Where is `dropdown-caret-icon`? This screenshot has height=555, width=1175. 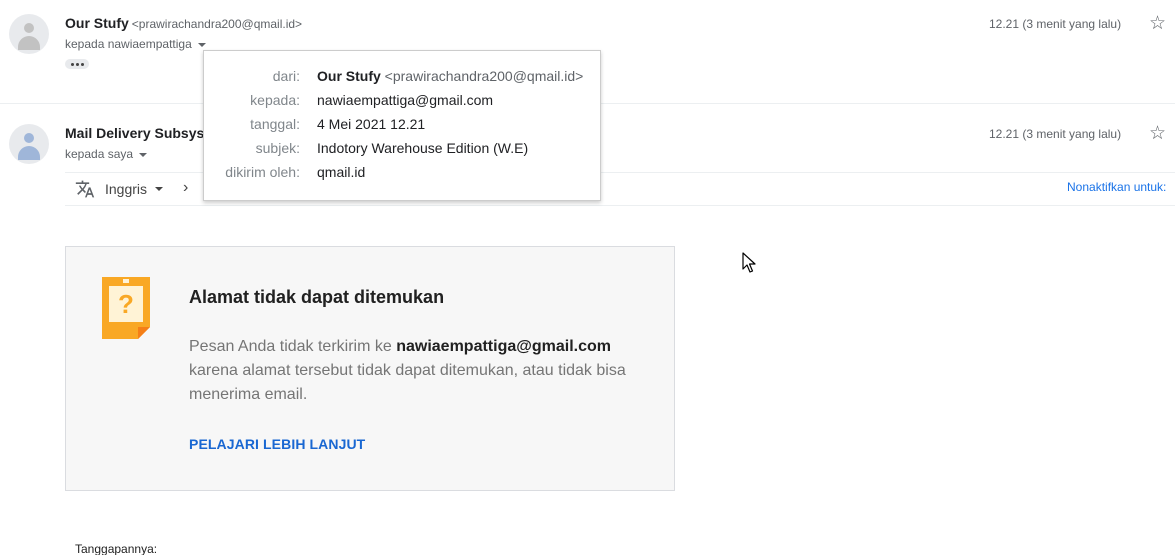
dropdown-caret-icon is located at coordinates (159, 189).